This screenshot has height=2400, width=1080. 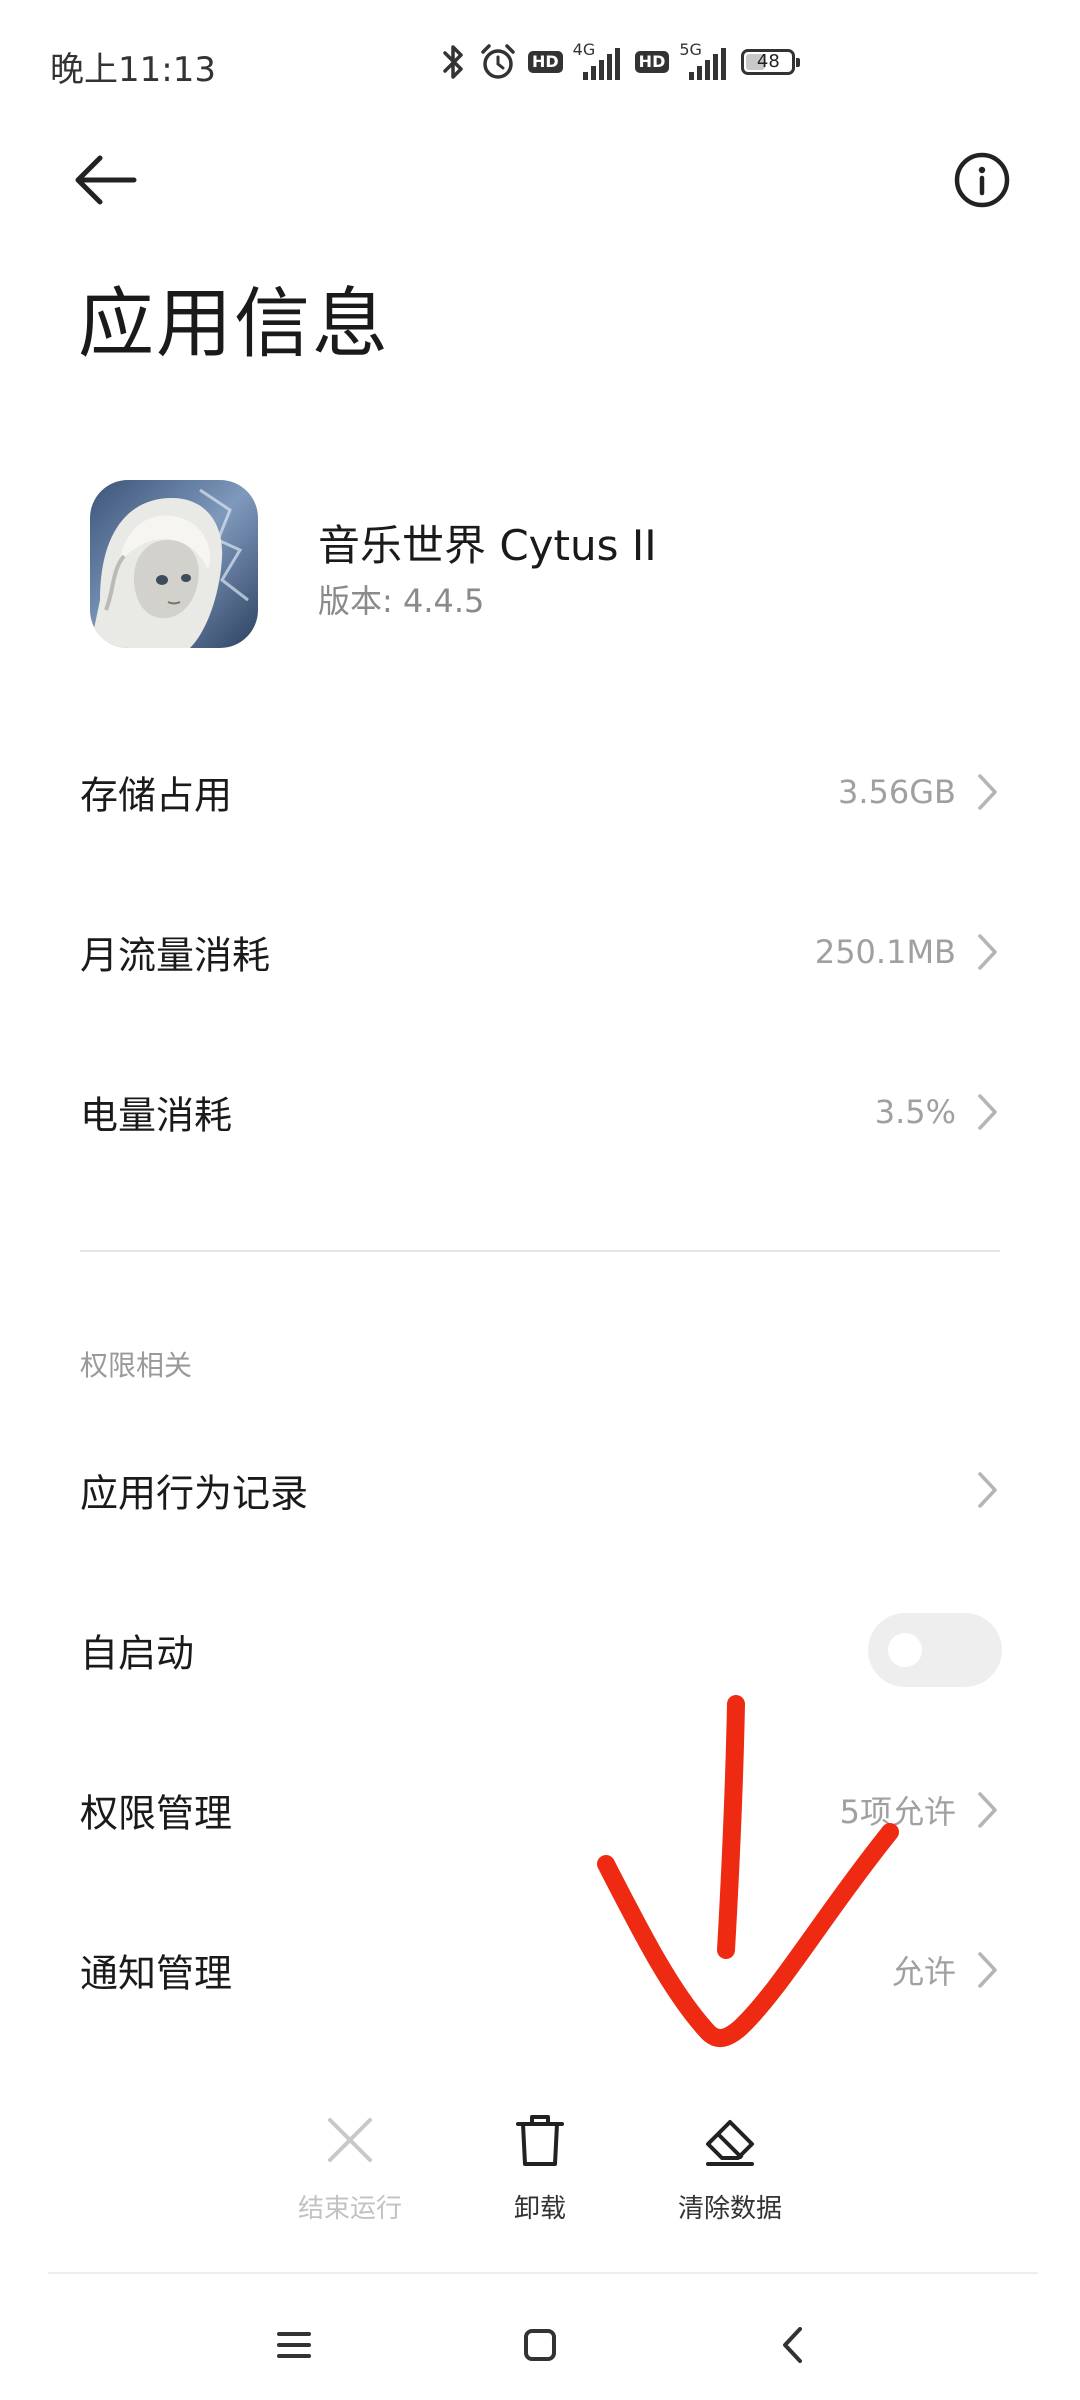 I want to click on force-stop-button: 结束运行, so click(x=350, y=2180).